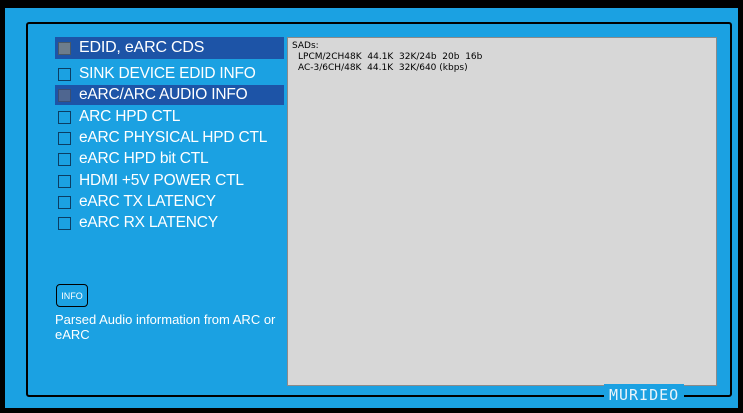  I want to click on menu-item-hdmi-5v-power-ctl: HDMI +5V POWER CTL, so click(169, 181).